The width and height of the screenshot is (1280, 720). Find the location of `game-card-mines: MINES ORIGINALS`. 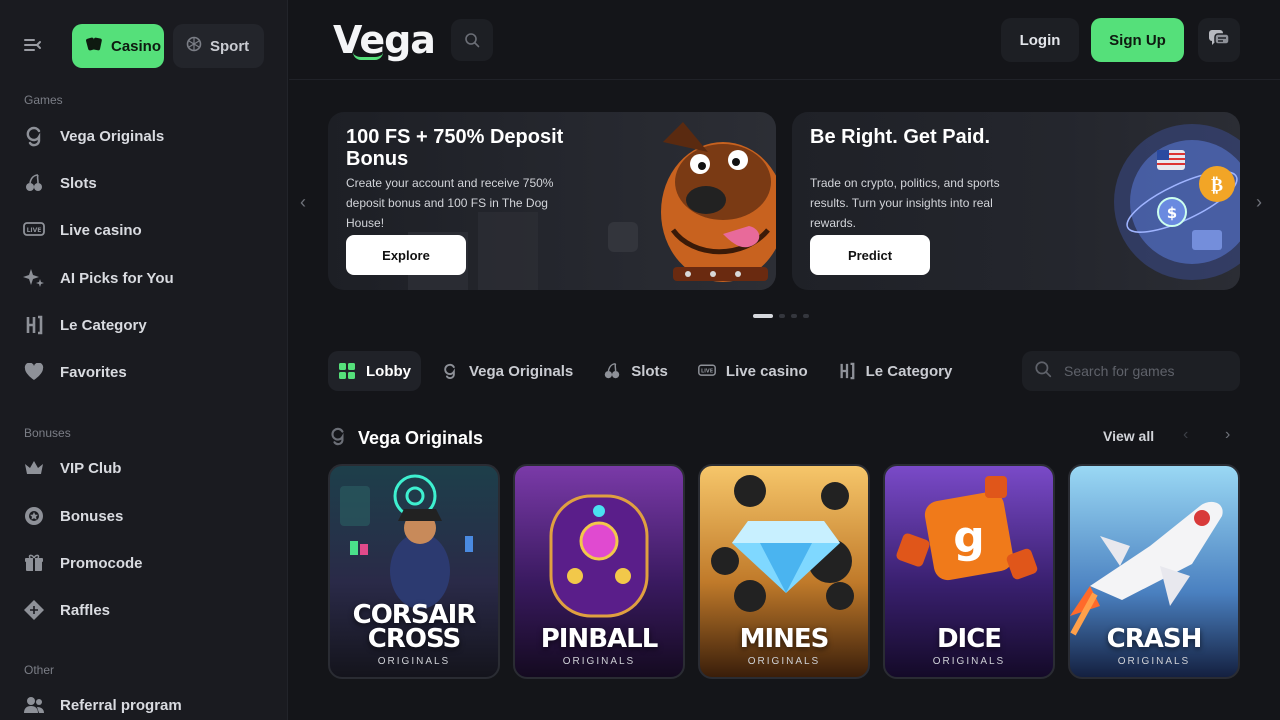

game-card-mines: MINES ORIGINALS is located at coordinates (784, 571).